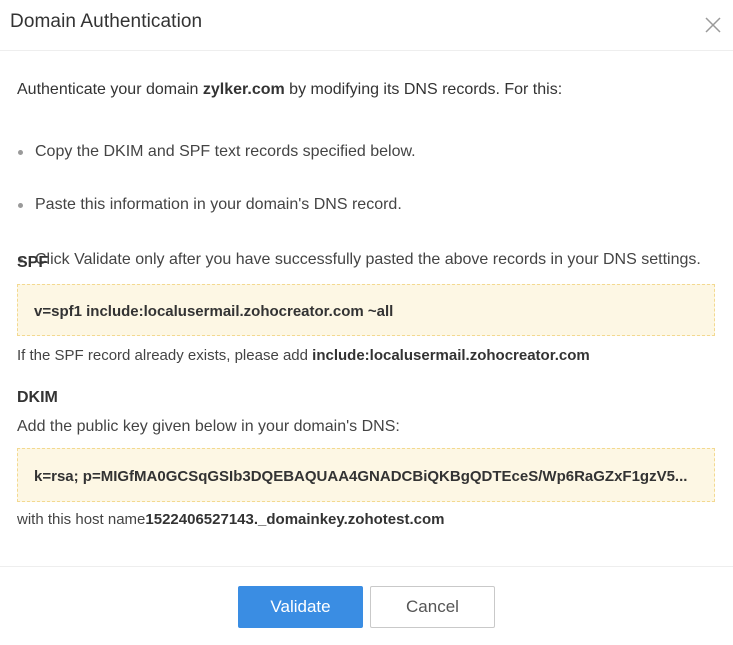  What do you see at coordinates (300, 607) in the screenshot?
I see `validate-button: Validate` at bounding box center [300, 607].